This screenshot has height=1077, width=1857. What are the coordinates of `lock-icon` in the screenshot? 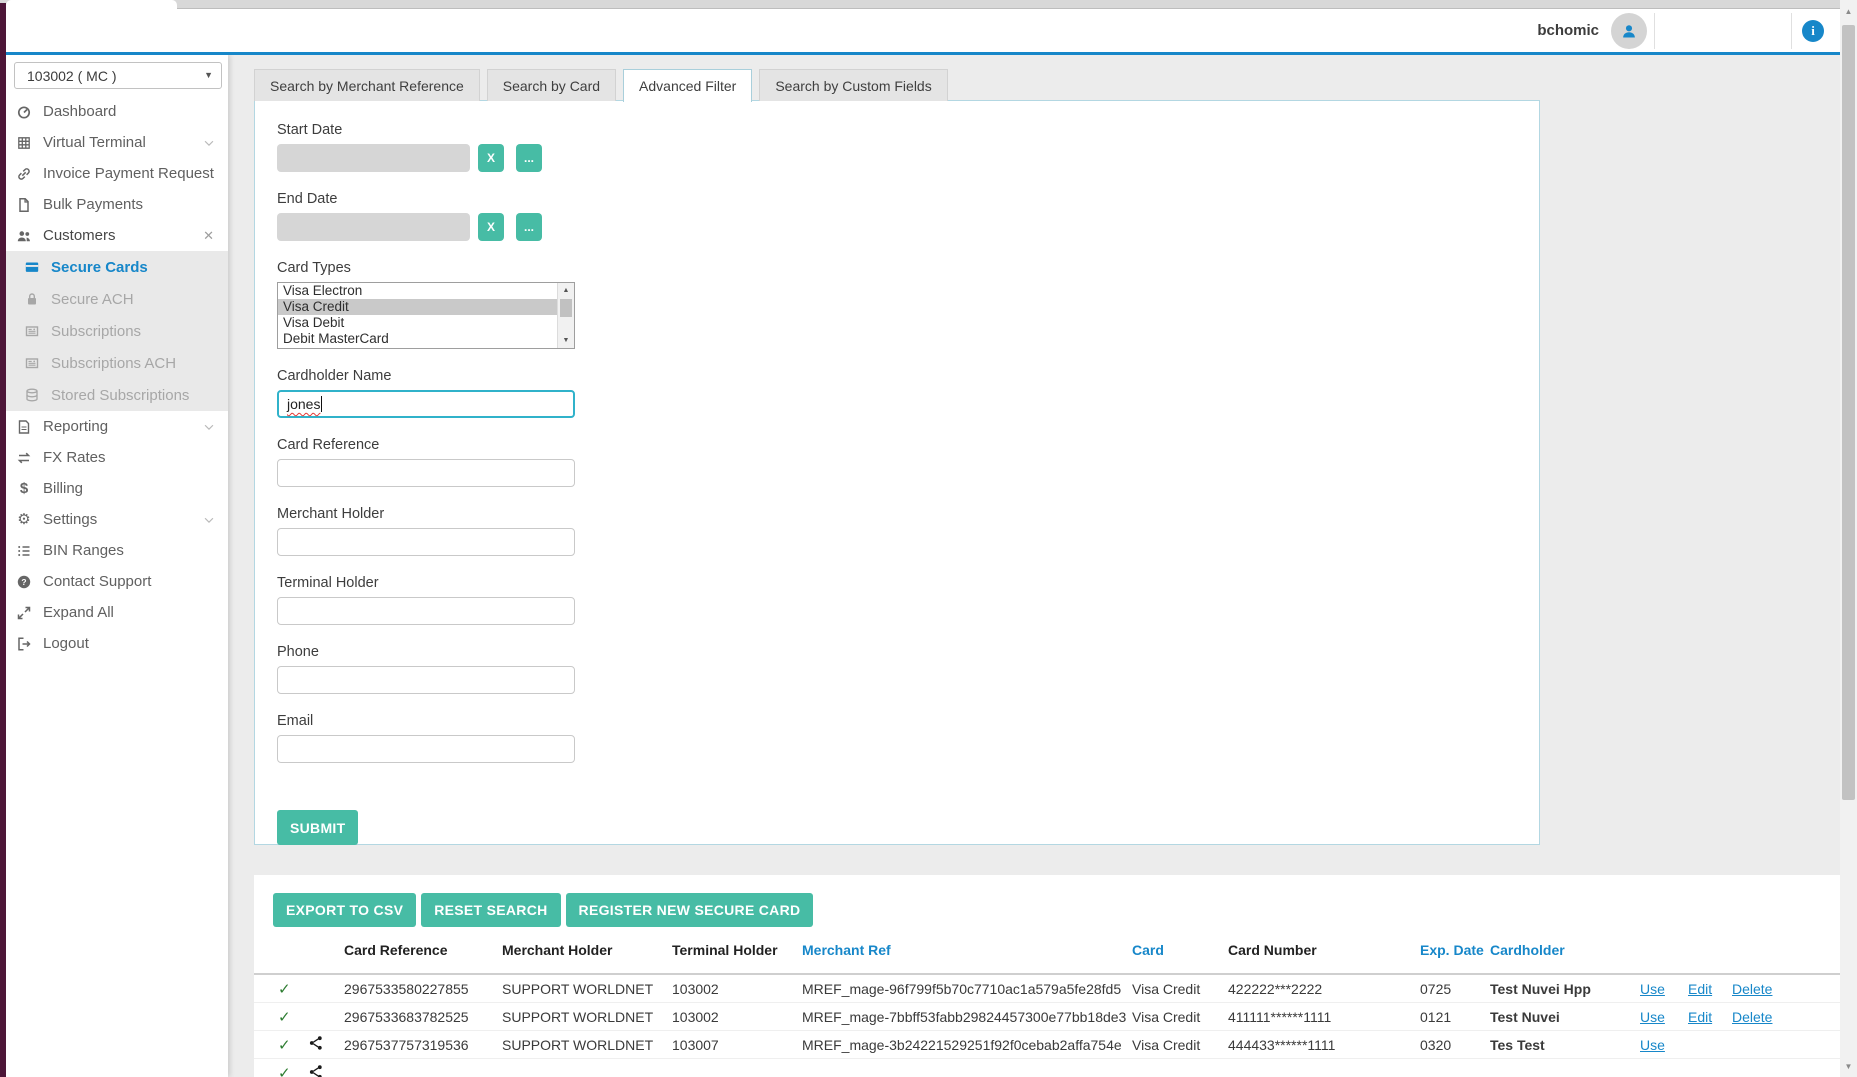 It's located at (32, 299).